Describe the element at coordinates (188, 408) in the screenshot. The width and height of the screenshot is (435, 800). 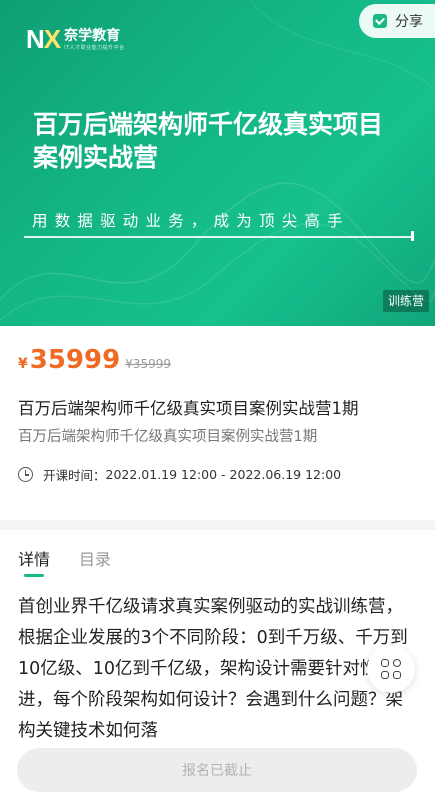
I see `course-title: 百万后端架构师千亿级真实项目案例实战营1期` at that location.